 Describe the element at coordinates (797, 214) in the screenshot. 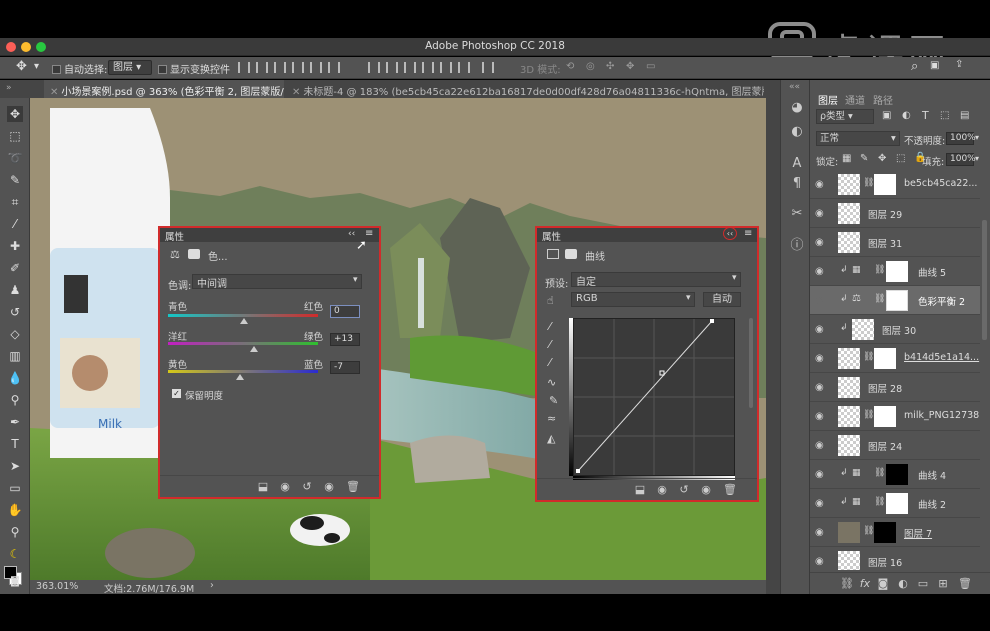

I see `tool-presets-icon: ✂` at that location.